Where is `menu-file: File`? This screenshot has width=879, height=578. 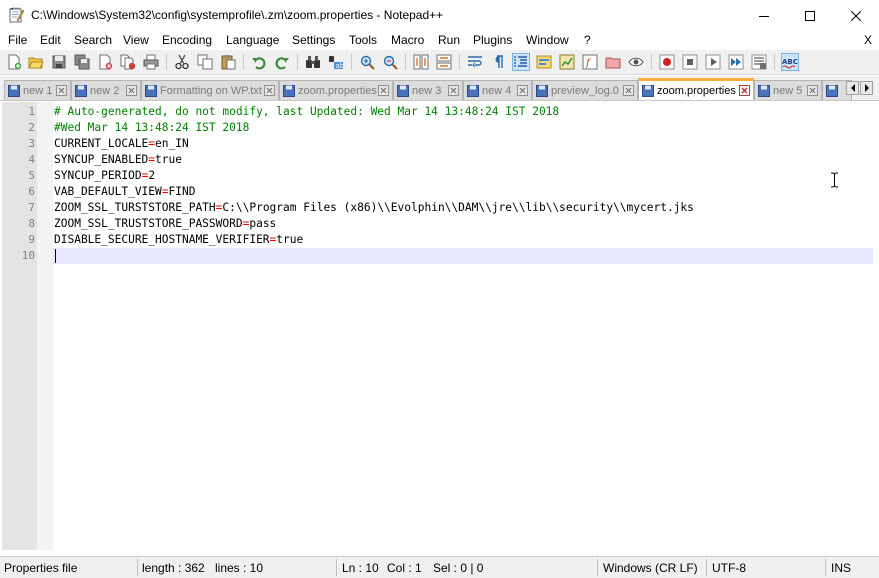 menu-file: File is located at coordinates (17, 40).